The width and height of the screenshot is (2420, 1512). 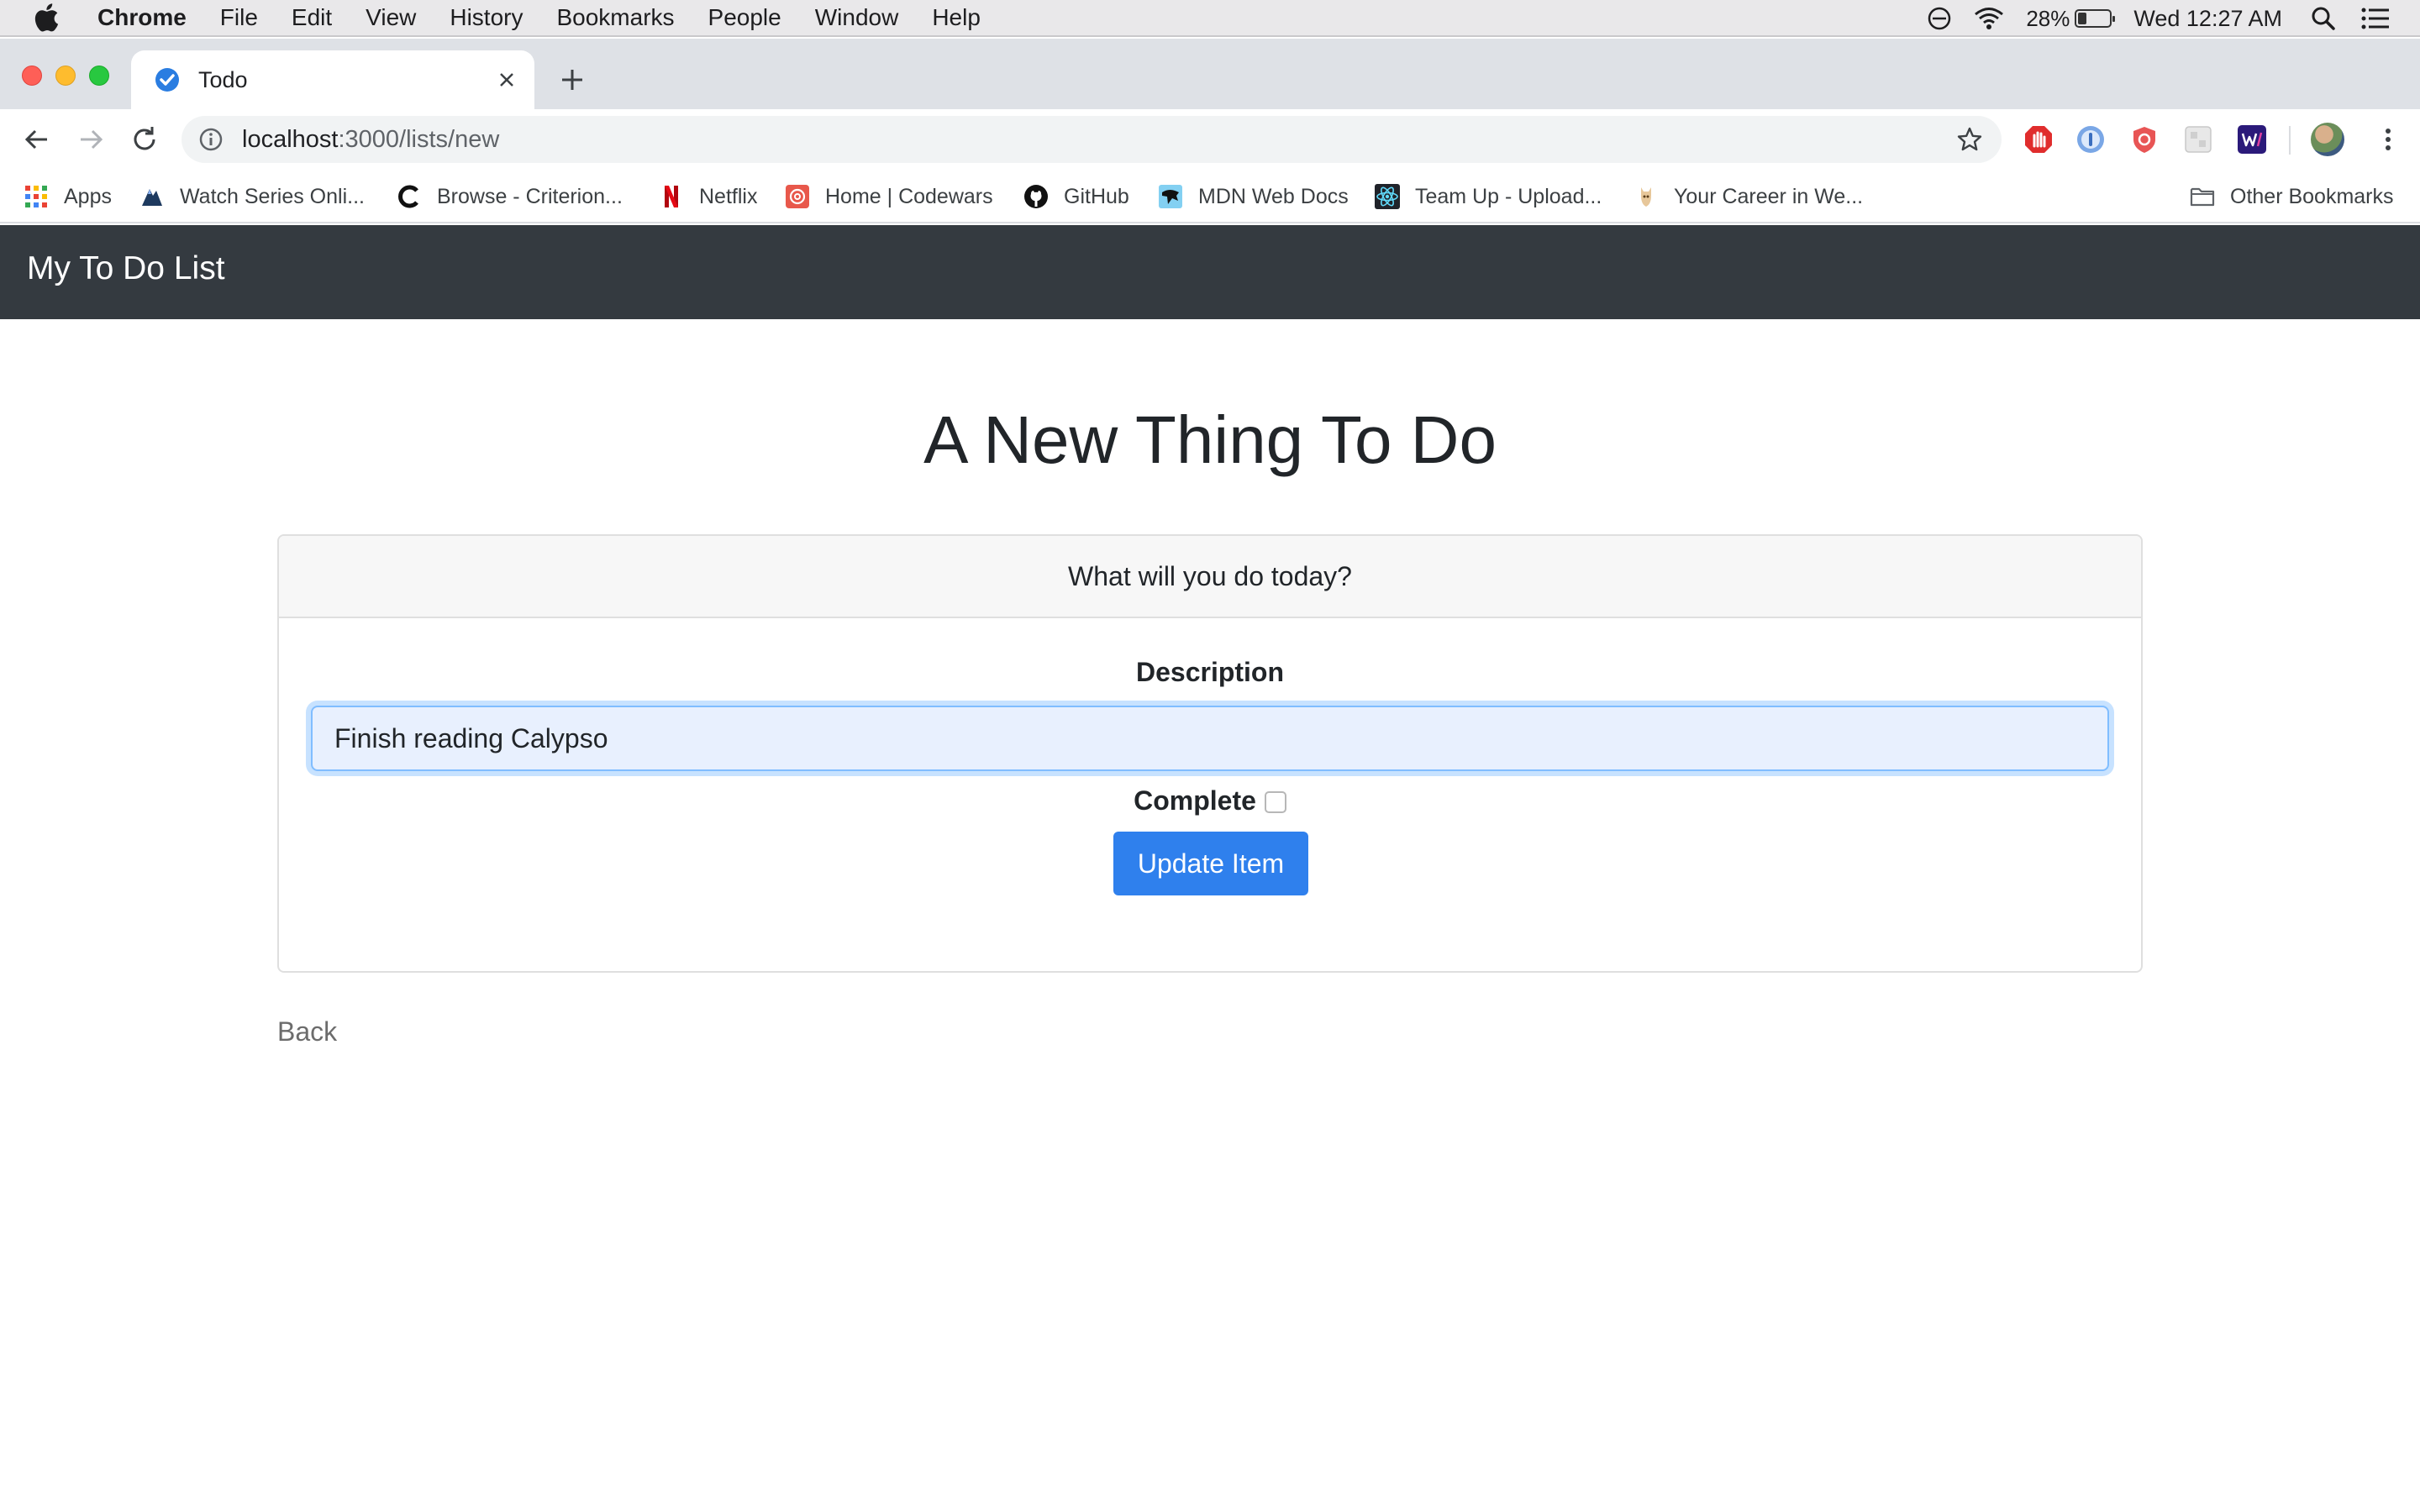 I want to click on menu-bar-status-area: 28% Wed 12:27 AM, so click(x=2147, y=18).